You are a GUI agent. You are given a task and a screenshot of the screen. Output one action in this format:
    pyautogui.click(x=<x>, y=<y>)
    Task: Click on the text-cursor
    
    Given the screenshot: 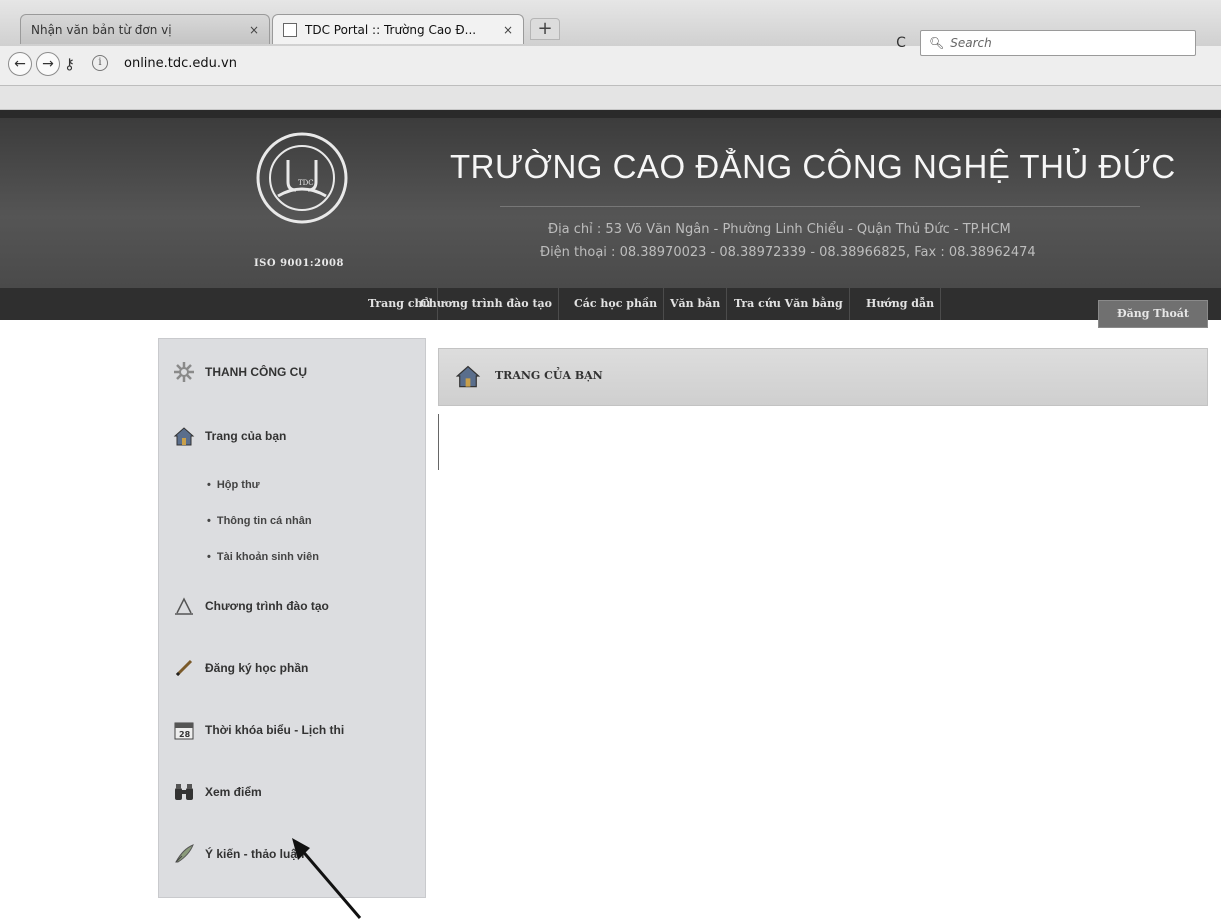 What is the action you would take?
    pyautogui.click(x=438, y=442)
    